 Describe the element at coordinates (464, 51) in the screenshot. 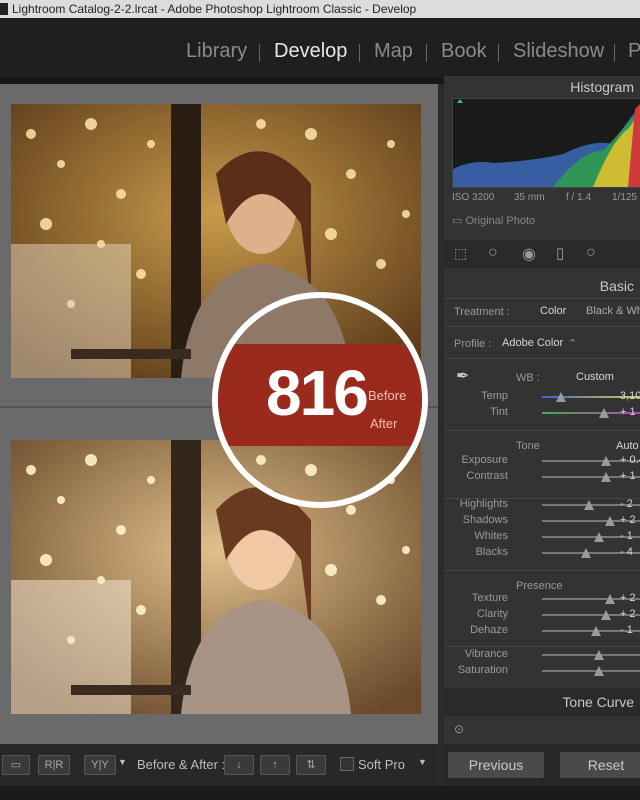

I see `module-book: Book` at that location.